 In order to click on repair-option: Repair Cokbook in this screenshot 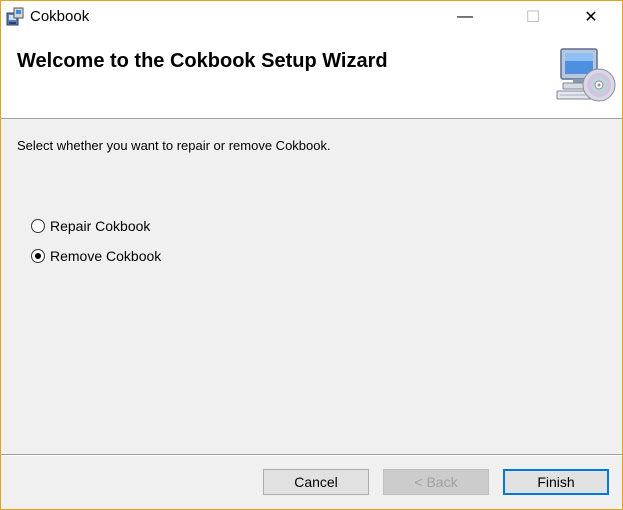, I will do `click(90, 226)`.